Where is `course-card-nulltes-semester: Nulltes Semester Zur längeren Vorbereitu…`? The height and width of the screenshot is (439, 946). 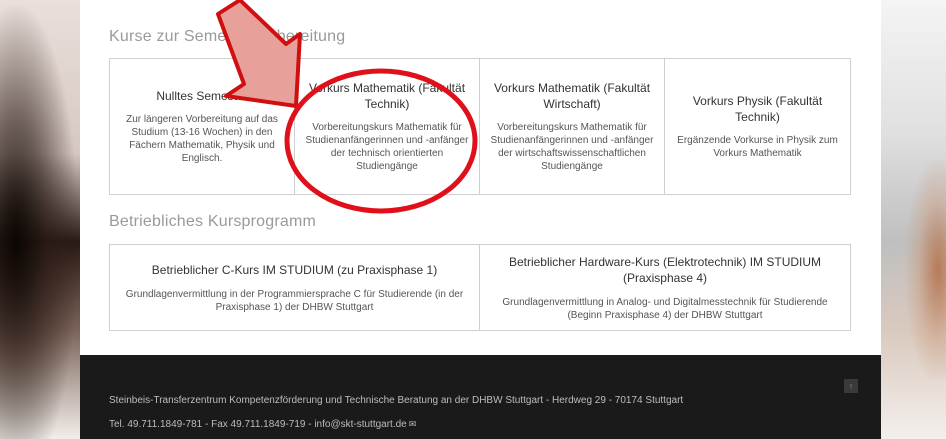
course-card-nulltes-semester: Nulltes Semester Zur längeren Vorbereitu… is located at coordinates (202, 126).